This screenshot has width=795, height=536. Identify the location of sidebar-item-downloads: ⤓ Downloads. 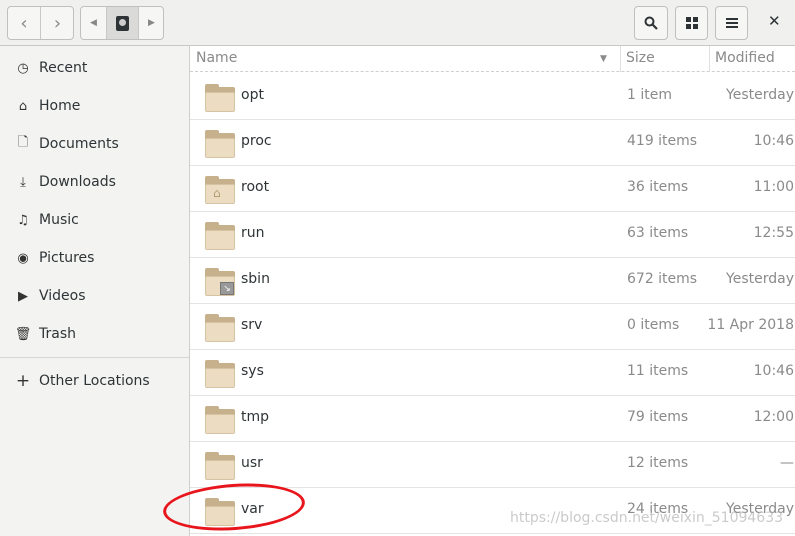
(94, 182).